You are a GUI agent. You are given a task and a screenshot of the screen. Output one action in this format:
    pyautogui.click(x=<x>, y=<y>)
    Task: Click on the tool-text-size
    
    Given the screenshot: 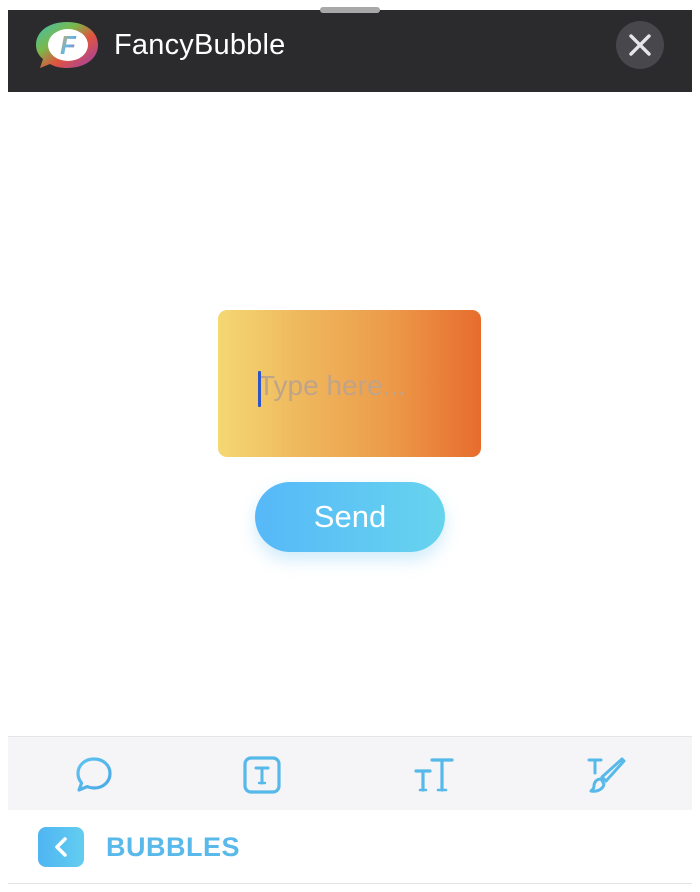 What is the action you would take?
    pyautogui.click(x=434, y=775)
    